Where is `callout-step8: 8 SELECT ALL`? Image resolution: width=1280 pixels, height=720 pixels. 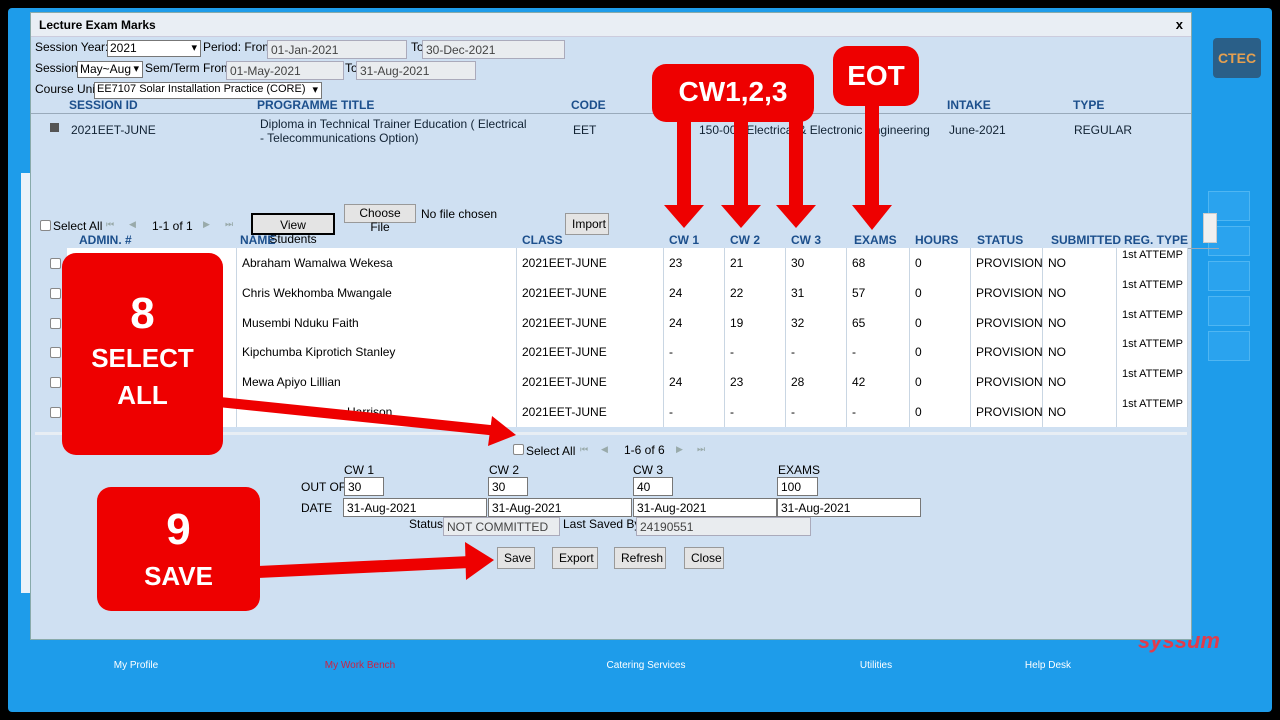
callout-step8: 8 SELECT ALL is located at coordinates (142, 354).